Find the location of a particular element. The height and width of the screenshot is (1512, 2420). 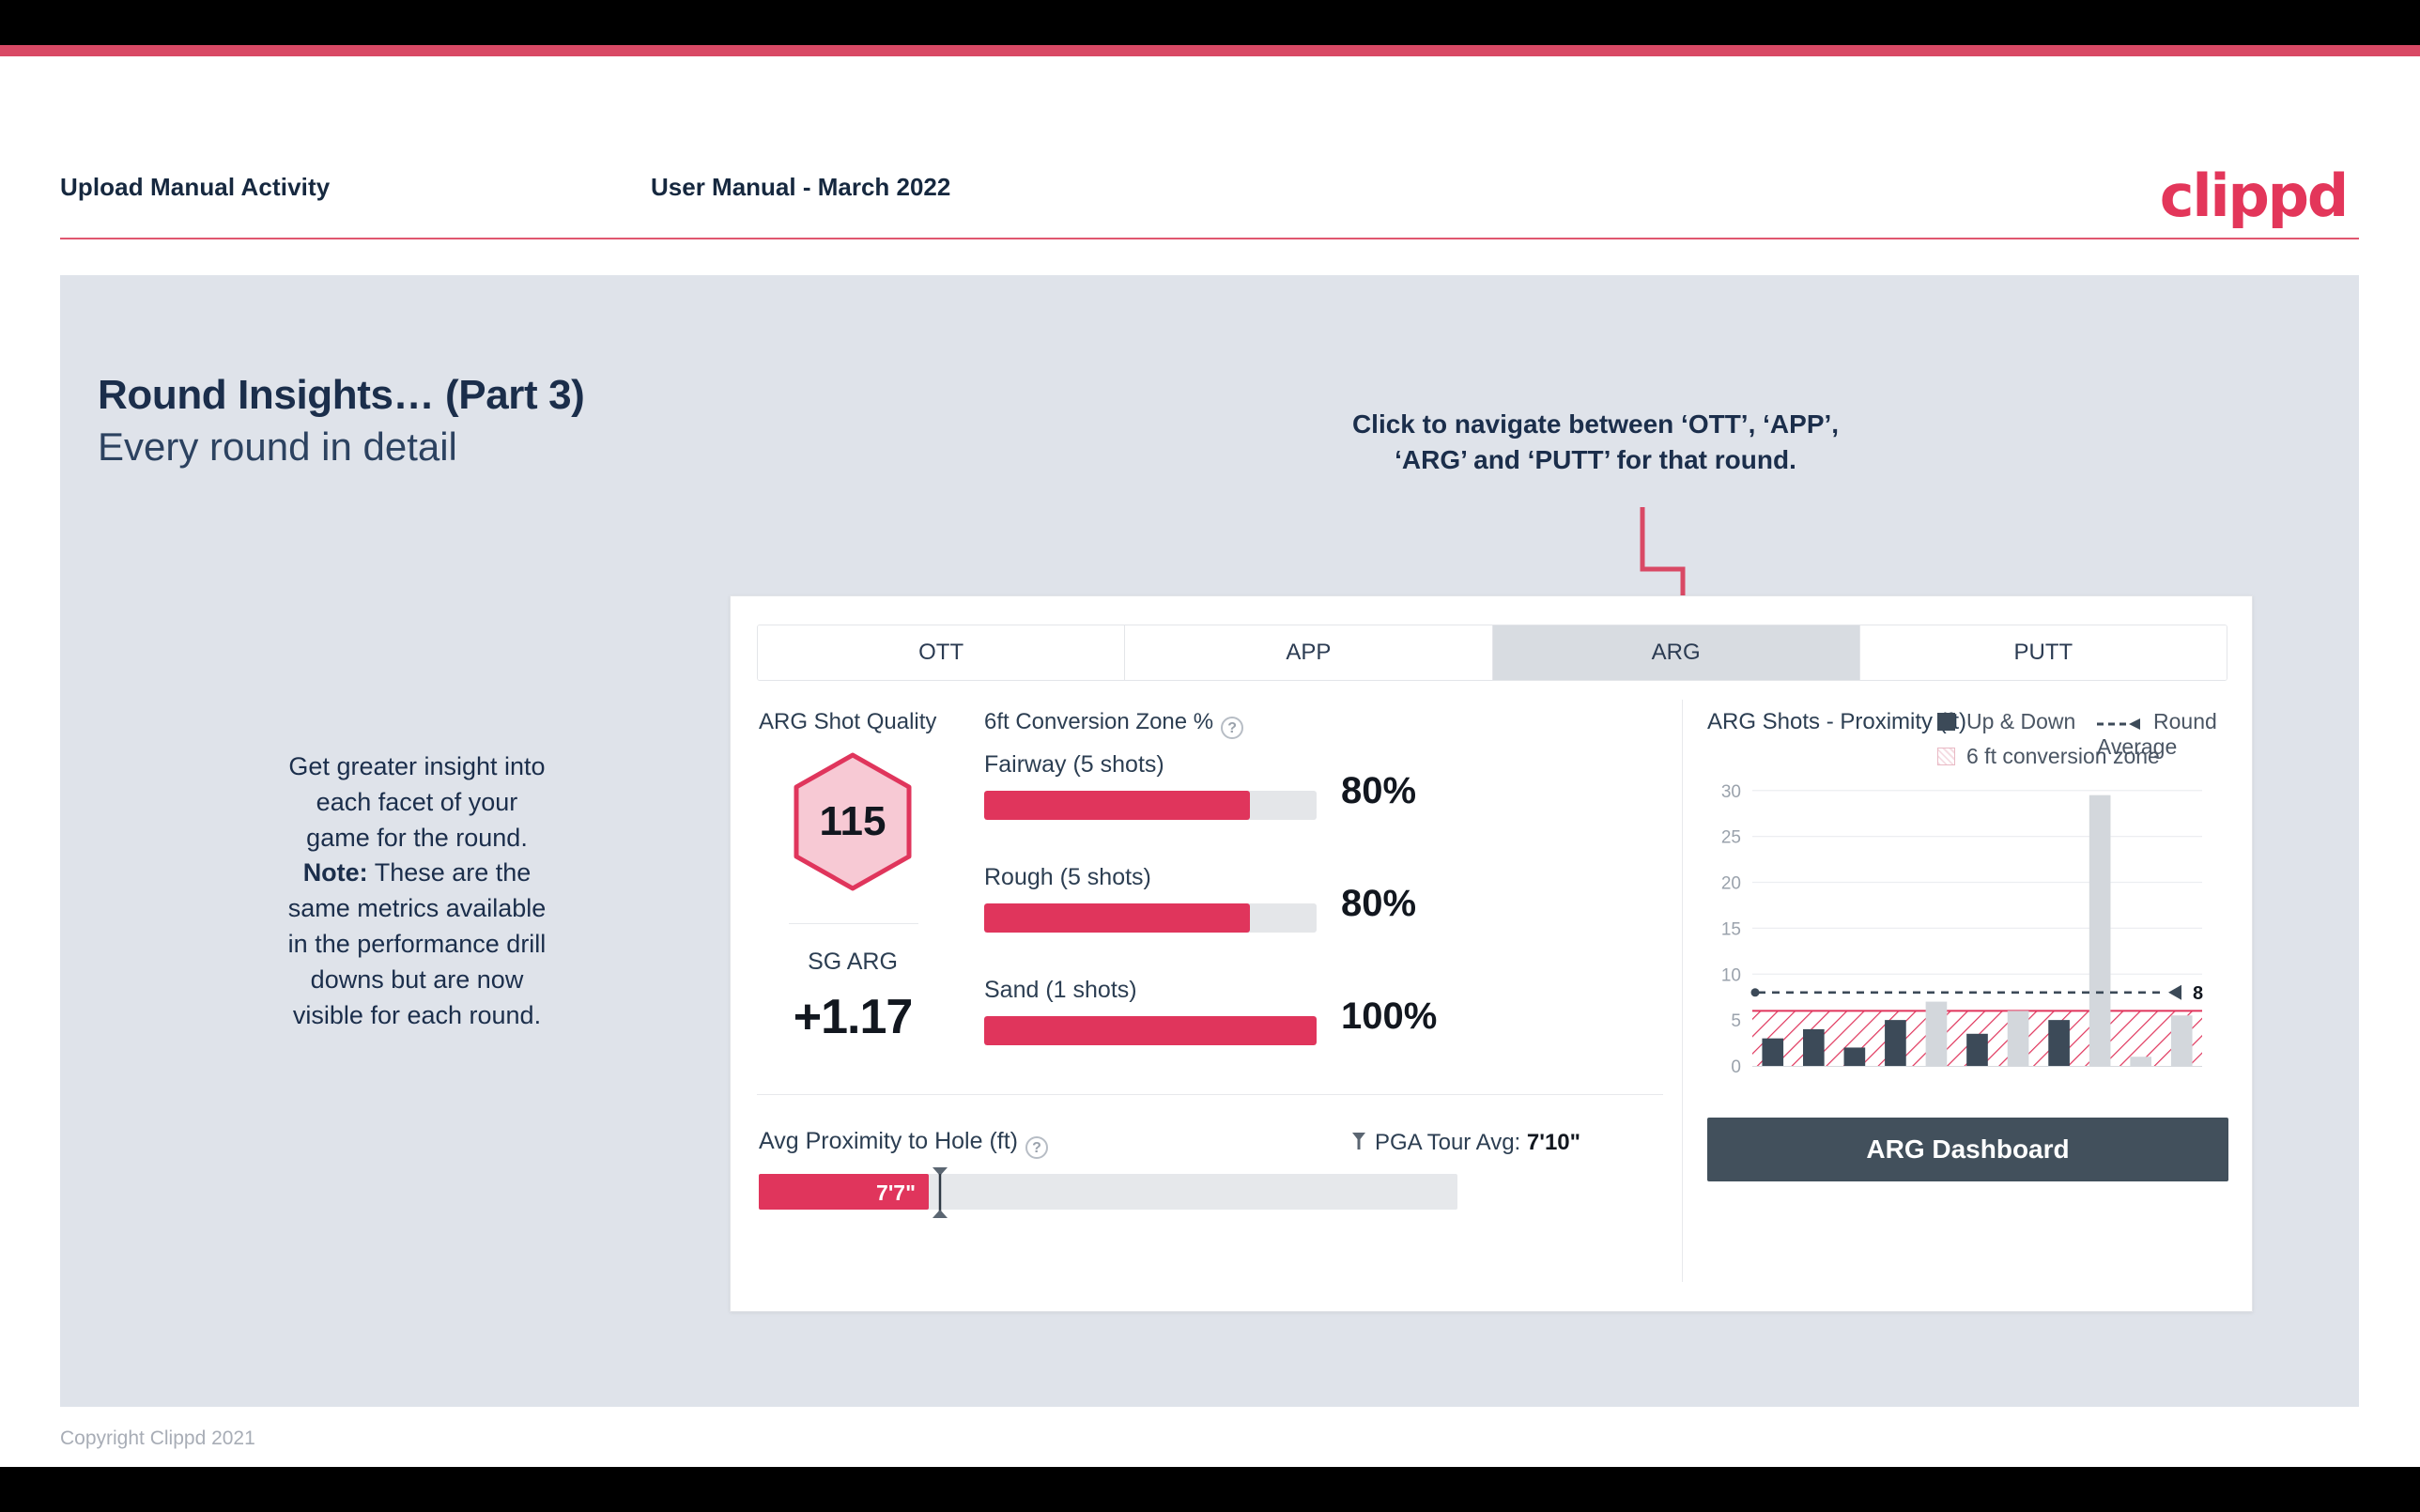

legend-up-and-down: Up & Down is located at coordinates (2006, 721).